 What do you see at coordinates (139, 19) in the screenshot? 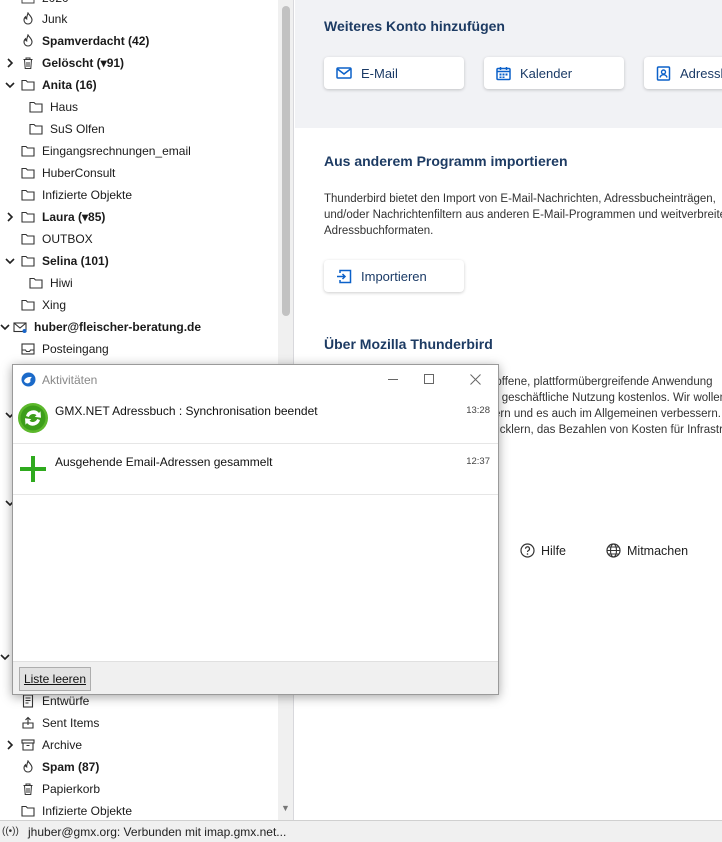
I see `folder-row-junk: Junk` at bounding box center [139, 19].